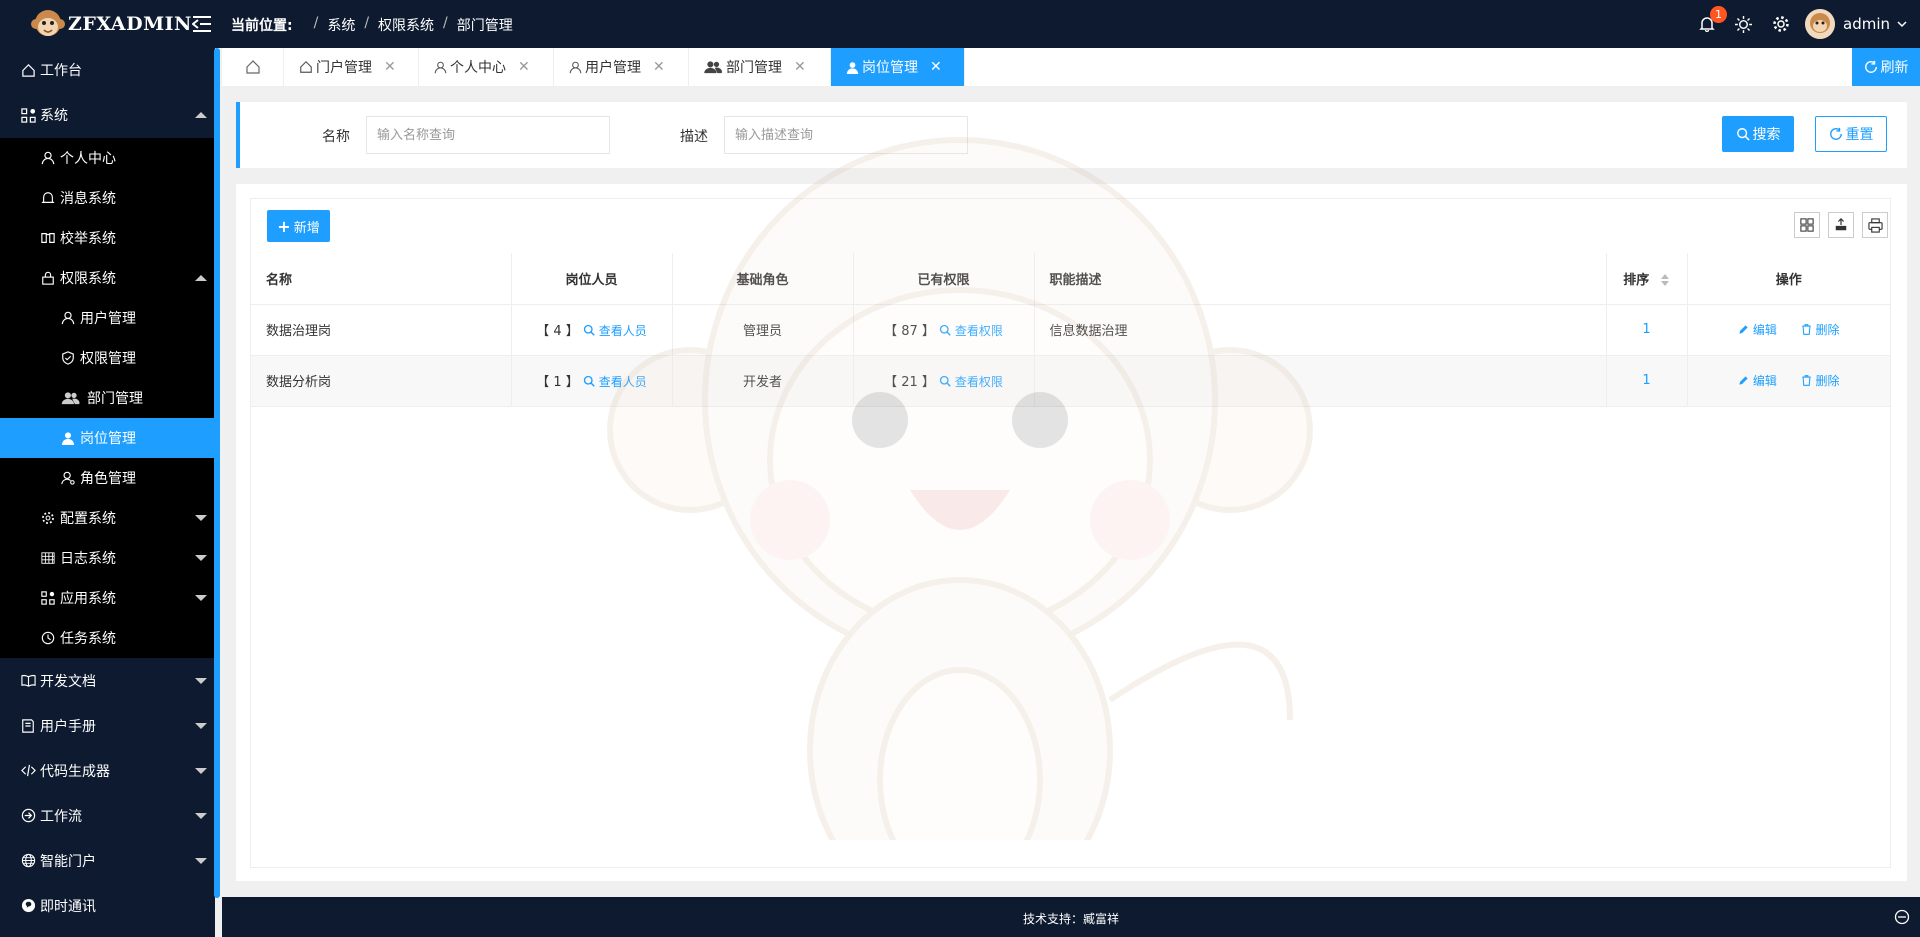 This screenshot has height=937, width=1920. Describe the element at coordinates (485, 25) in the screenshot. I see `breadcrumb-item: 部门管理` at that location.